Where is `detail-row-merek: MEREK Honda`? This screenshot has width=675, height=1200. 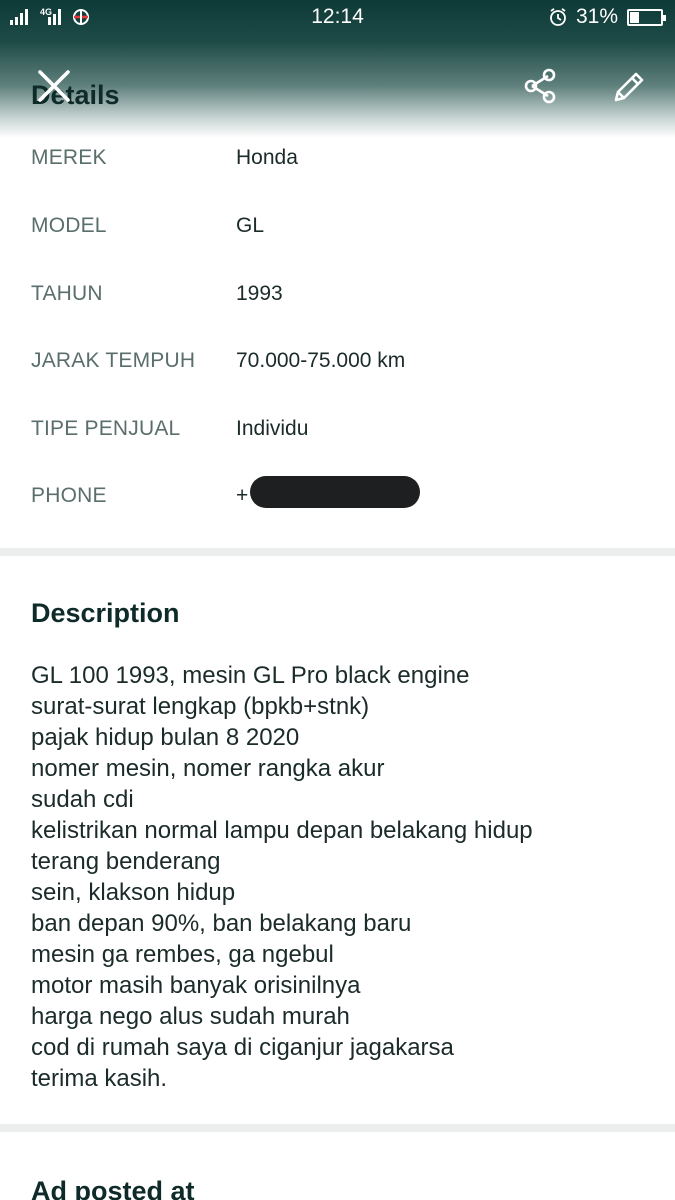 detail-row-merek: MEREK Honda is located at coordinates (337, 166).